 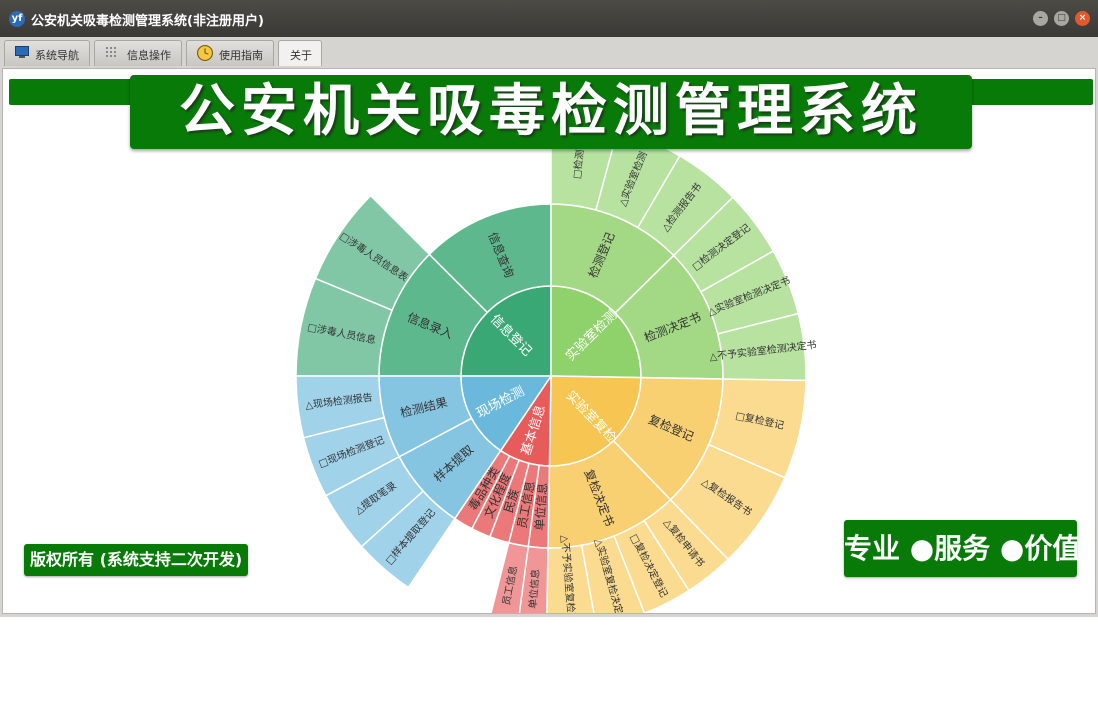 I want to click on system-title: 公安机关吸毒检测管理系统, so click(x=551, y=111).